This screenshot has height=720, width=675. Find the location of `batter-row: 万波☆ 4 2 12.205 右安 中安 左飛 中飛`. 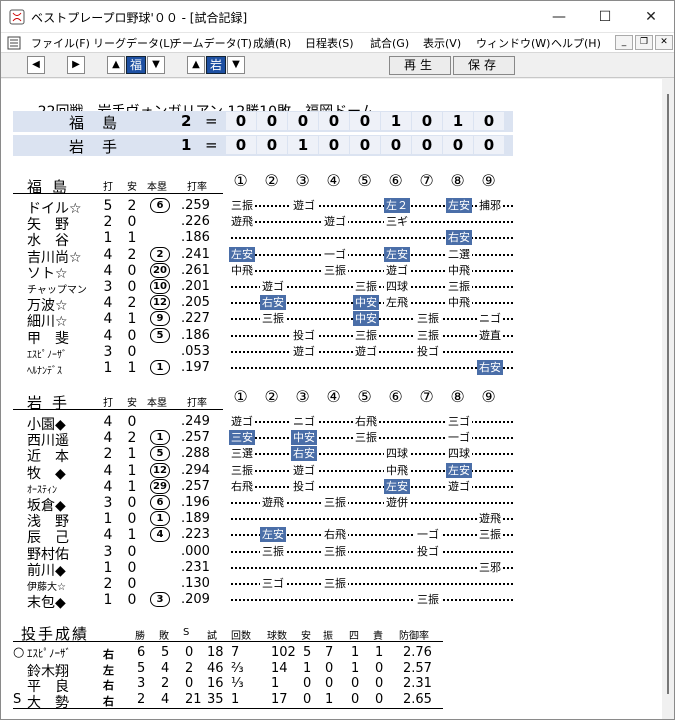

batter-row: 万波☆ 4 2 12.205 右安 中安 左飛 中飛 is located at coordinates (331, 304).